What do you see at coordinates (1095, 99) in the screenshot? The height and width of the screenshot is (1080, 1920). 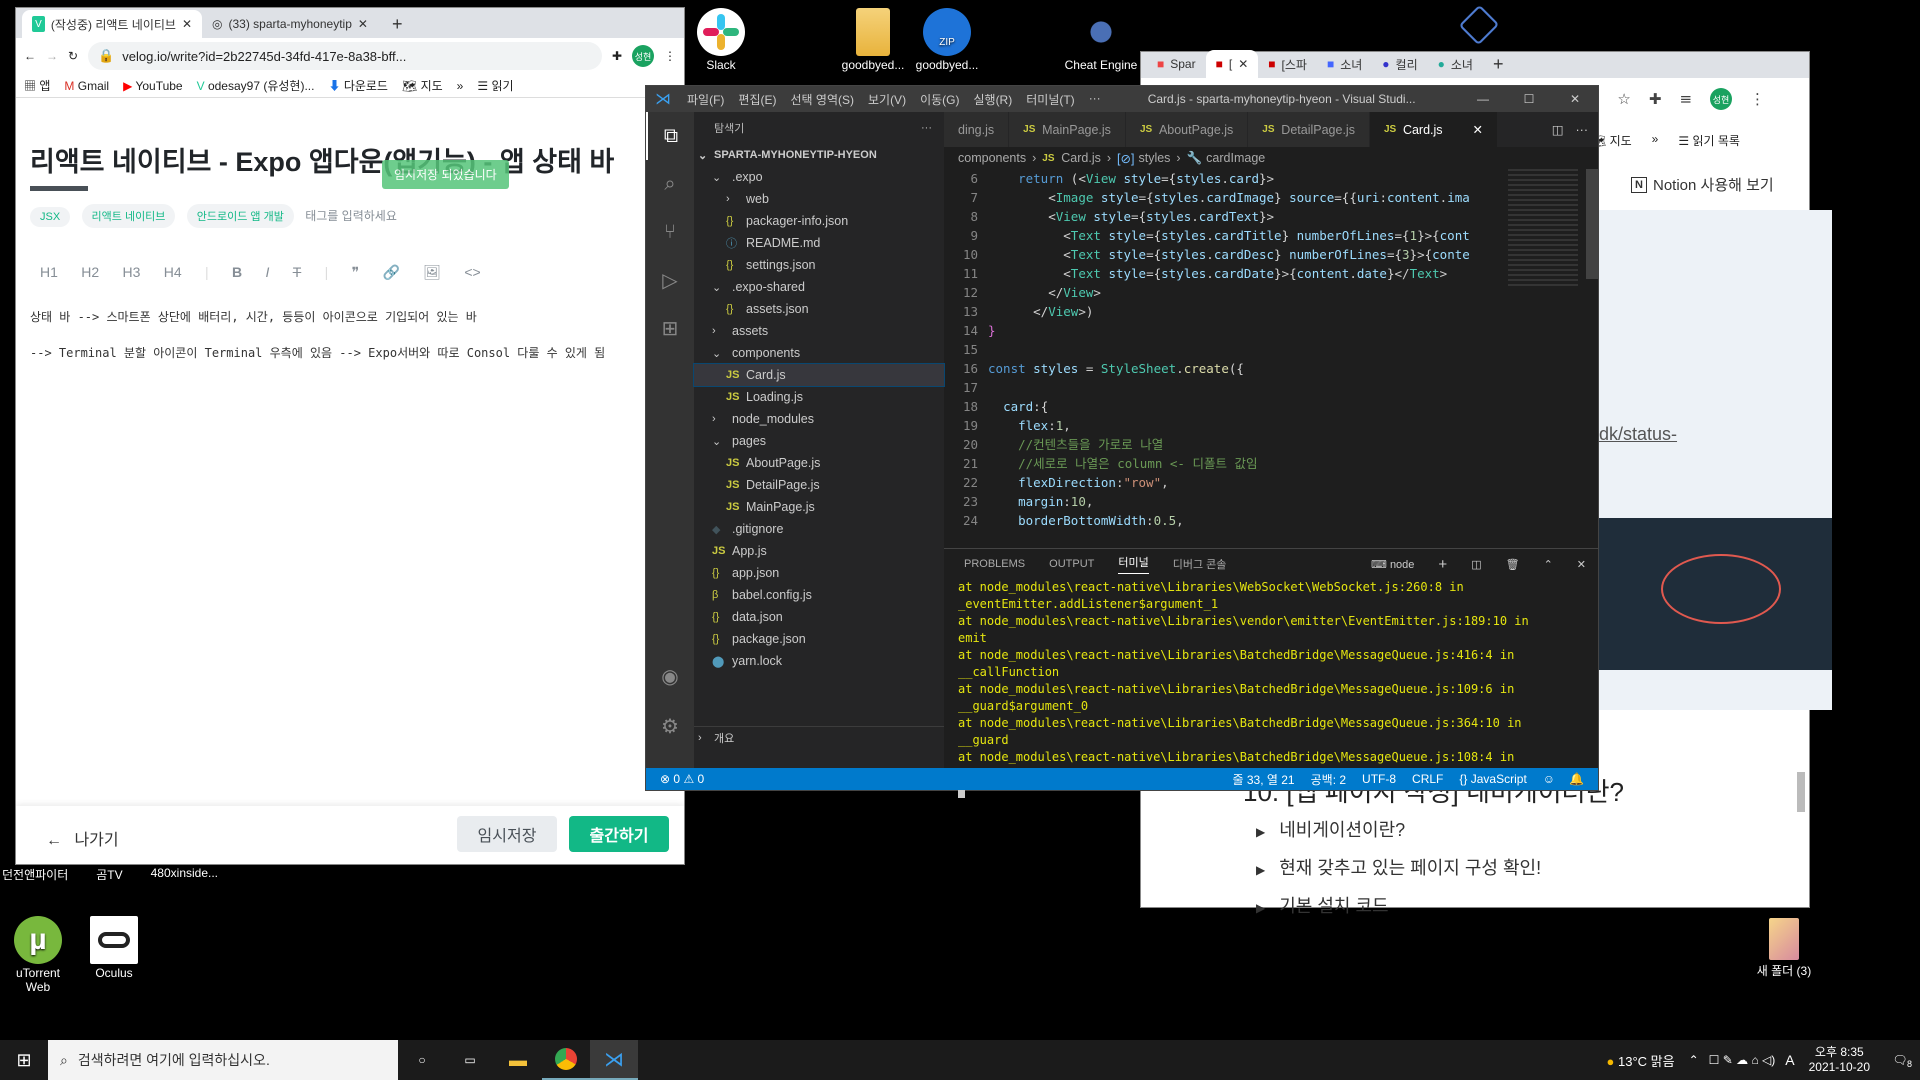 I see `menu-more: ···` at bounding box center [1095, 99].